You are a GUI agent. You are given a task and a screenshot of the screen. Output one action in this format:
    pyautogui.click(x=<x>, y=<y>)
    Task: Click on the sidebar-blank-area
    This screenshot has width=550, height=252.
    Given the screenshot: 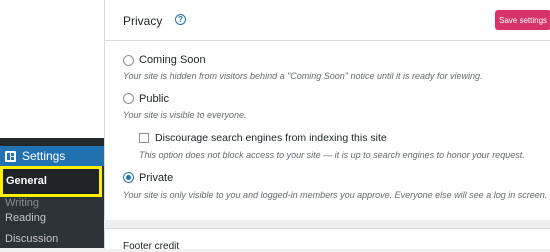 What is the action you would take?
    pyautogui.click(x=52, y=69)
    